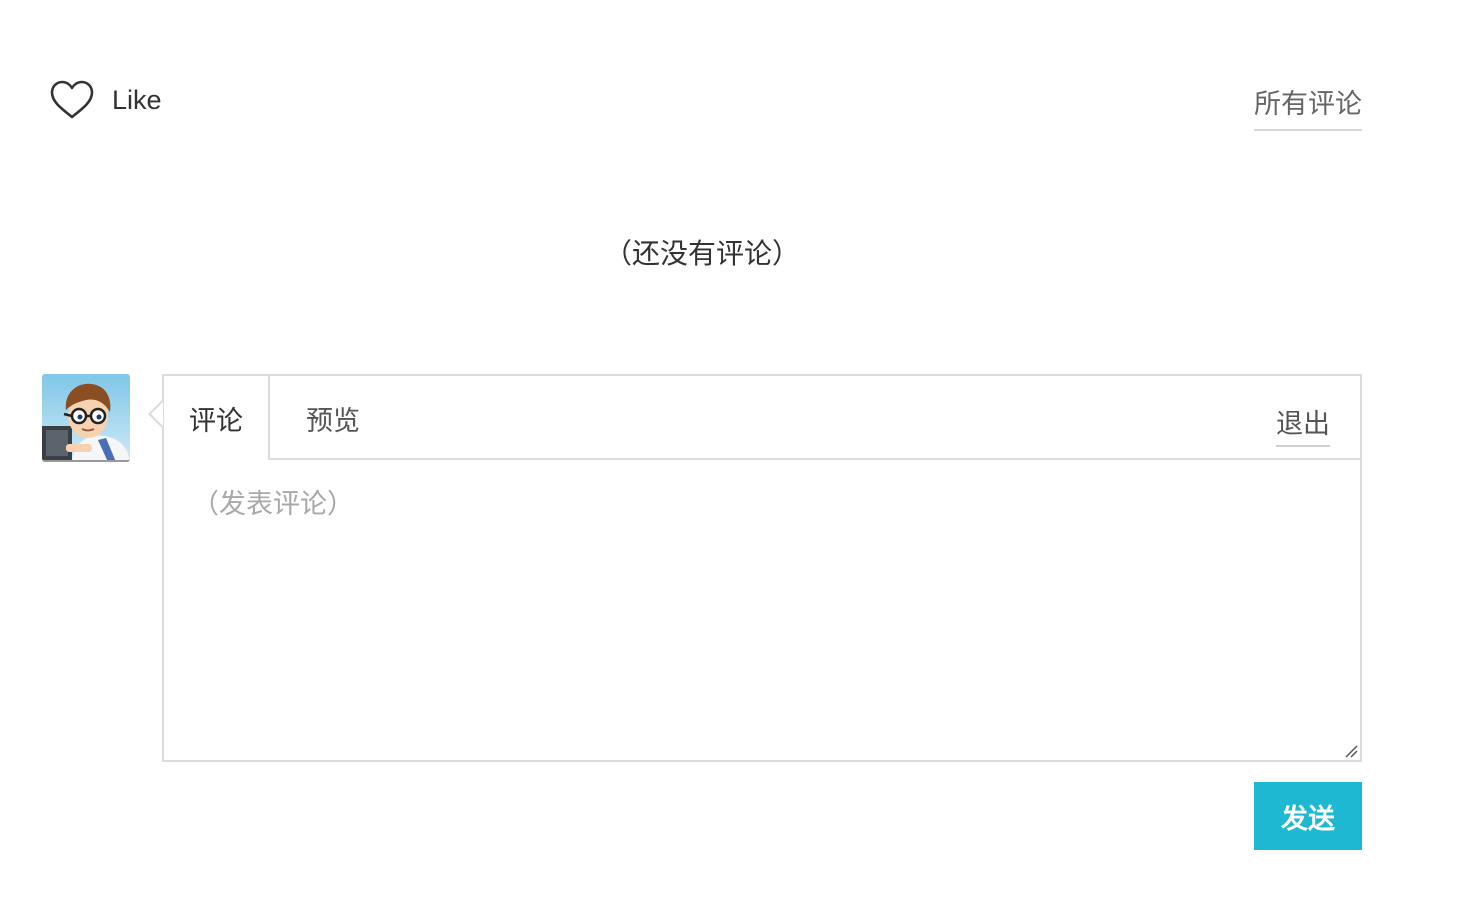 The image size is (1482, 922). Describe the element at coordinates (333, 418) in the screenshot. I see `tab-preview: 预览` at that location.